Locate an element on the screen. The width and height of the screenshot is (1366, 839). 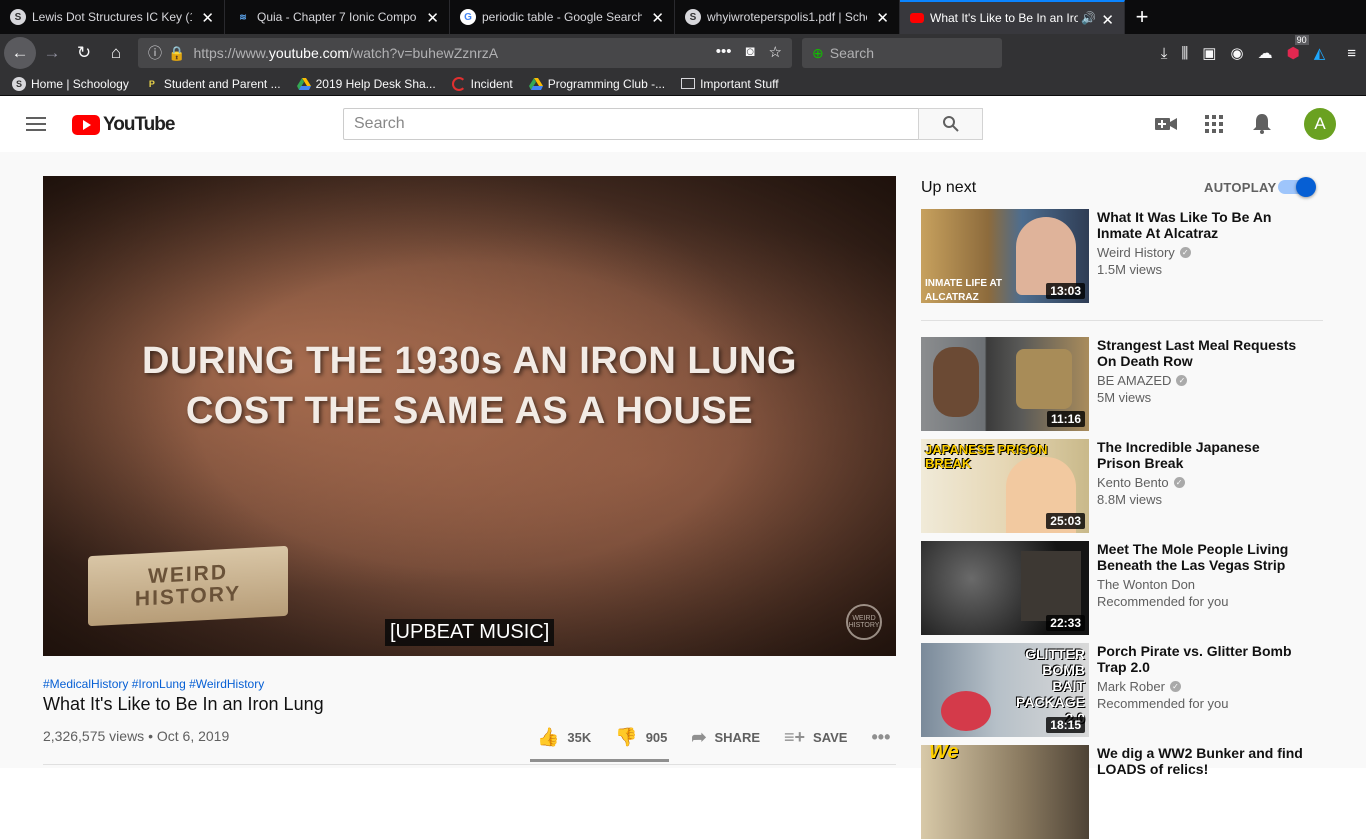
save-button: ≡+ SAVE is located at coordinates (815, 737).